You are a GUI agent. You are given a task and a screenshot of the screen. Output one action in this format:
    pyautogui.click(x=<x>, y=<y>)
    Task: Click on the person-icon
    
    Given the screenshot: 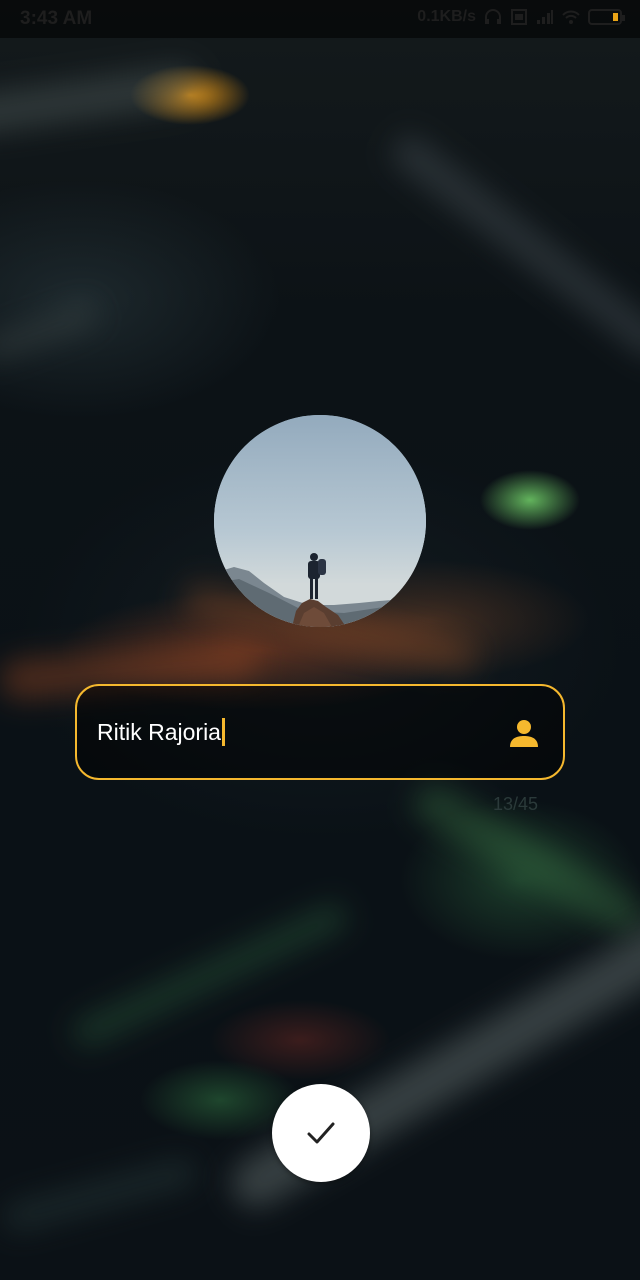 What is the action you would take?
    pyautogui.click(x=524, y=733)
    